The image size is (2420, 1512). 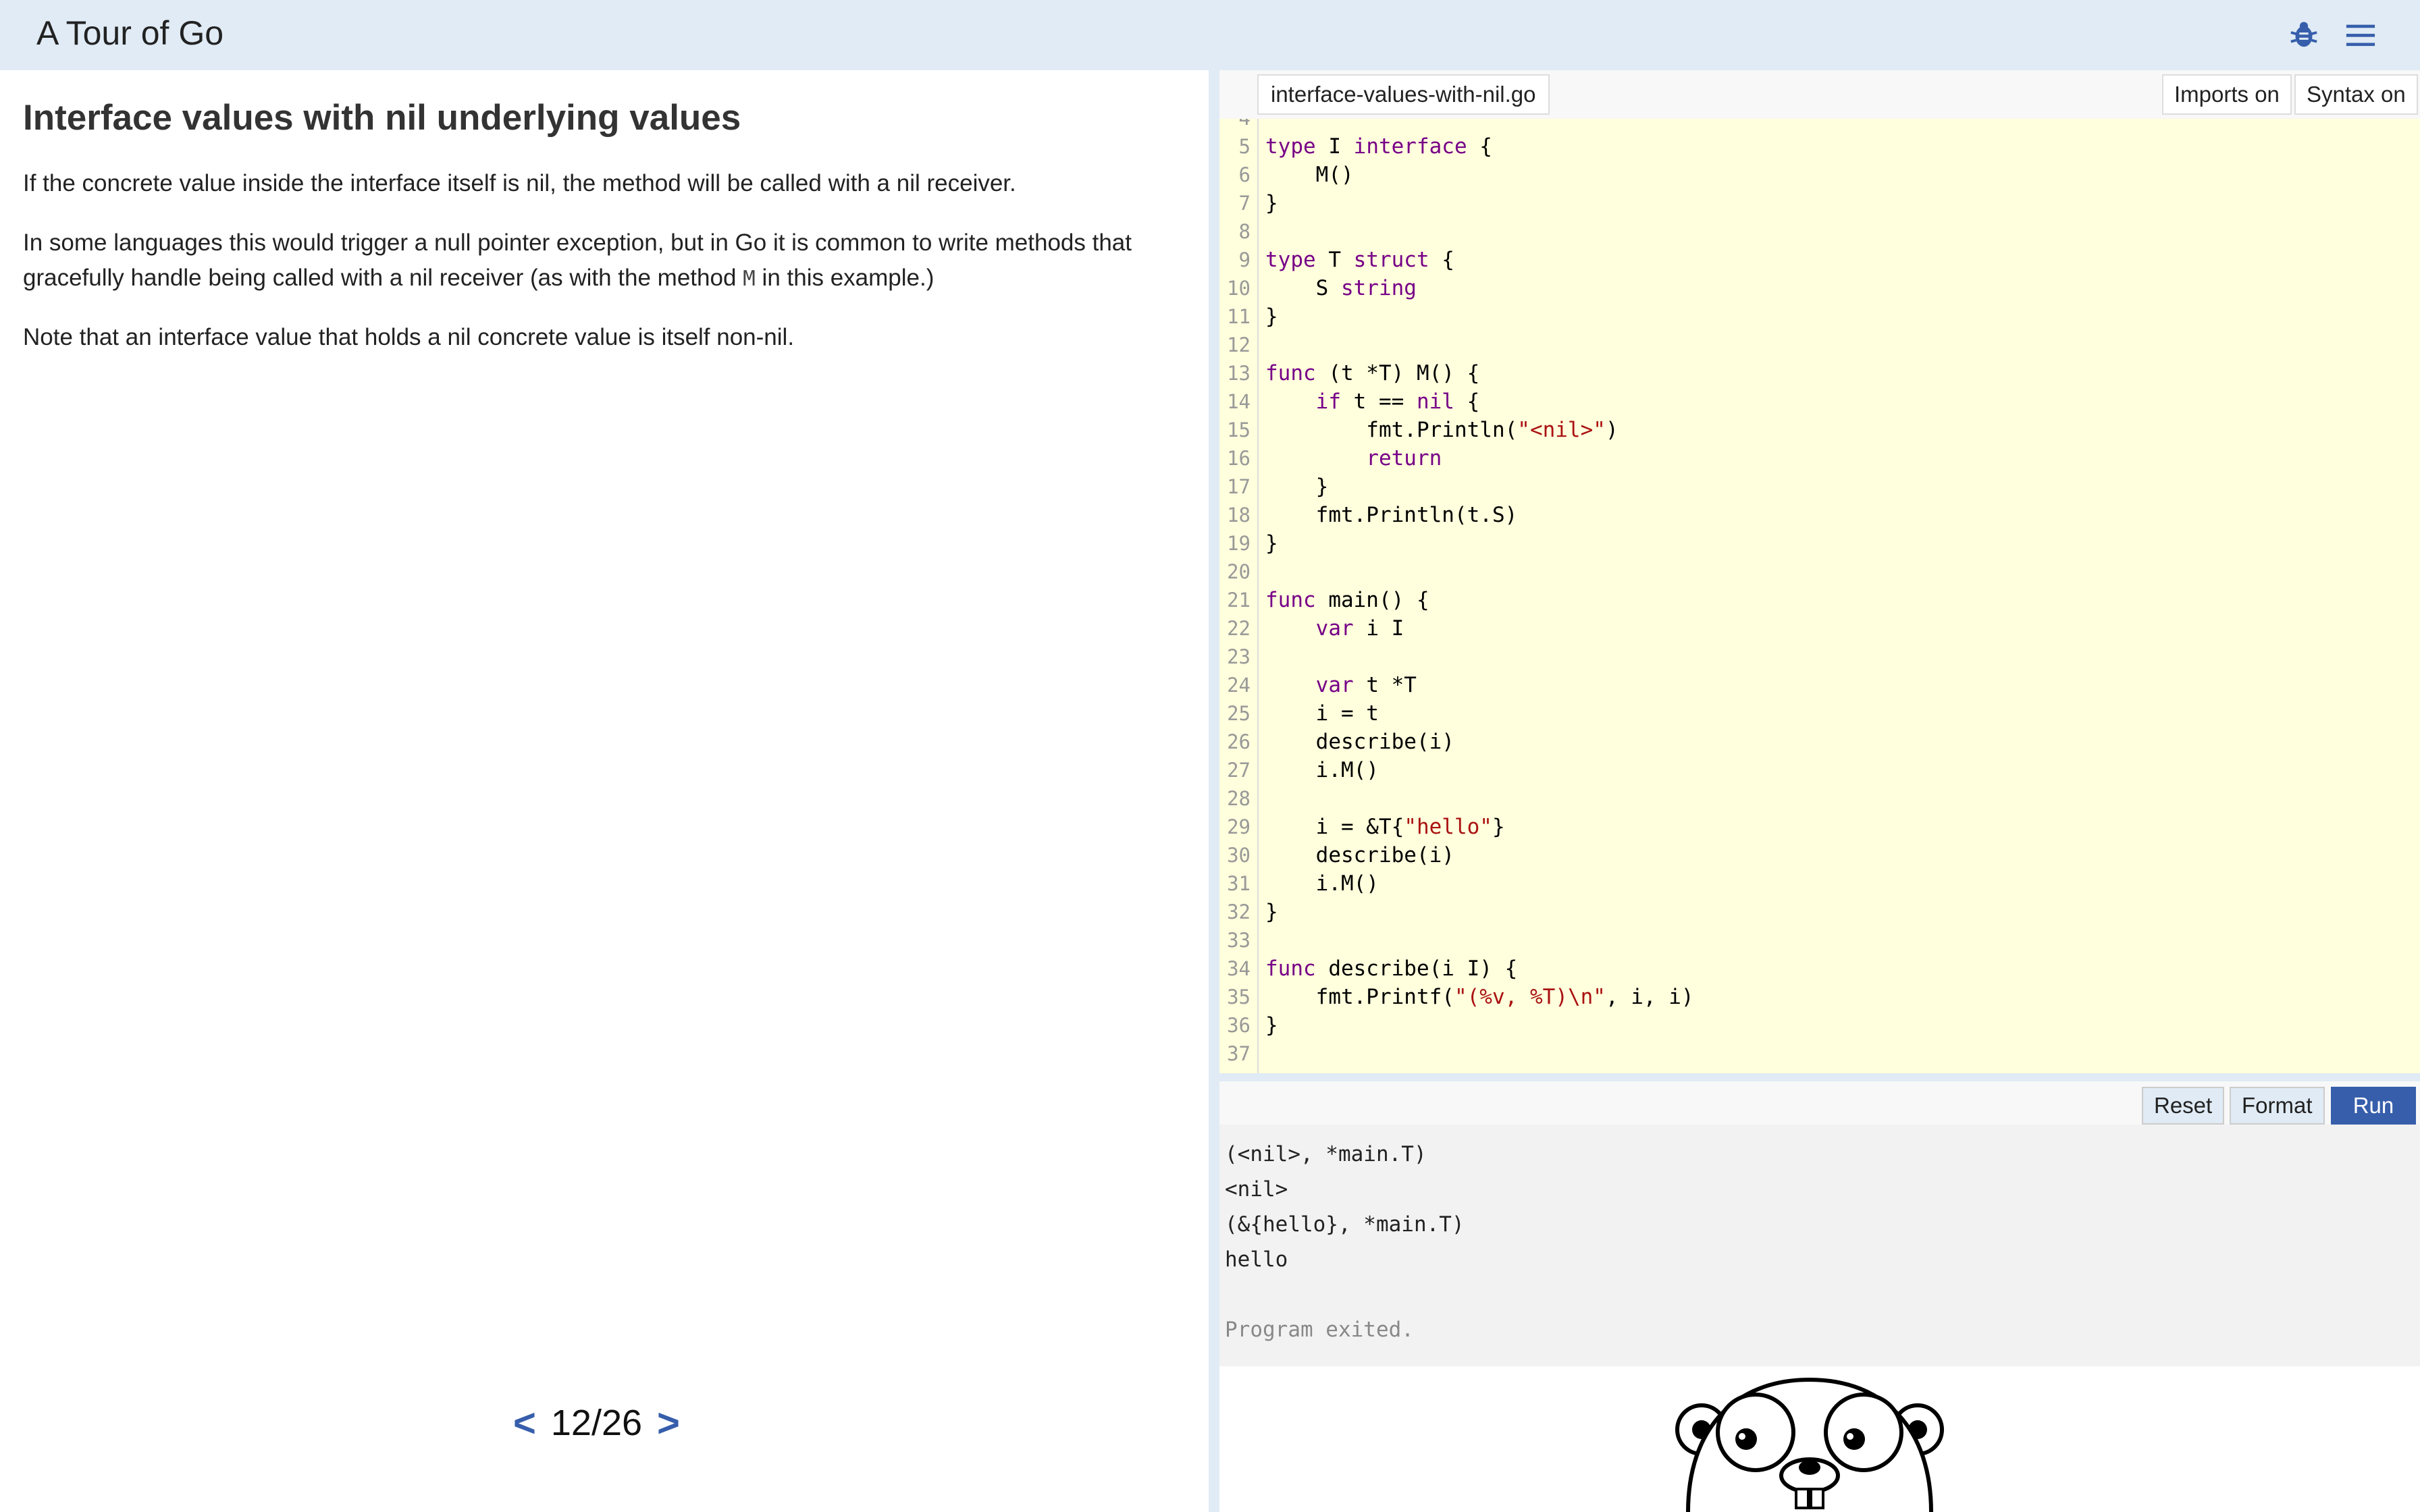 I want to click on code-line: 7}, so click(x=1819, y=203).